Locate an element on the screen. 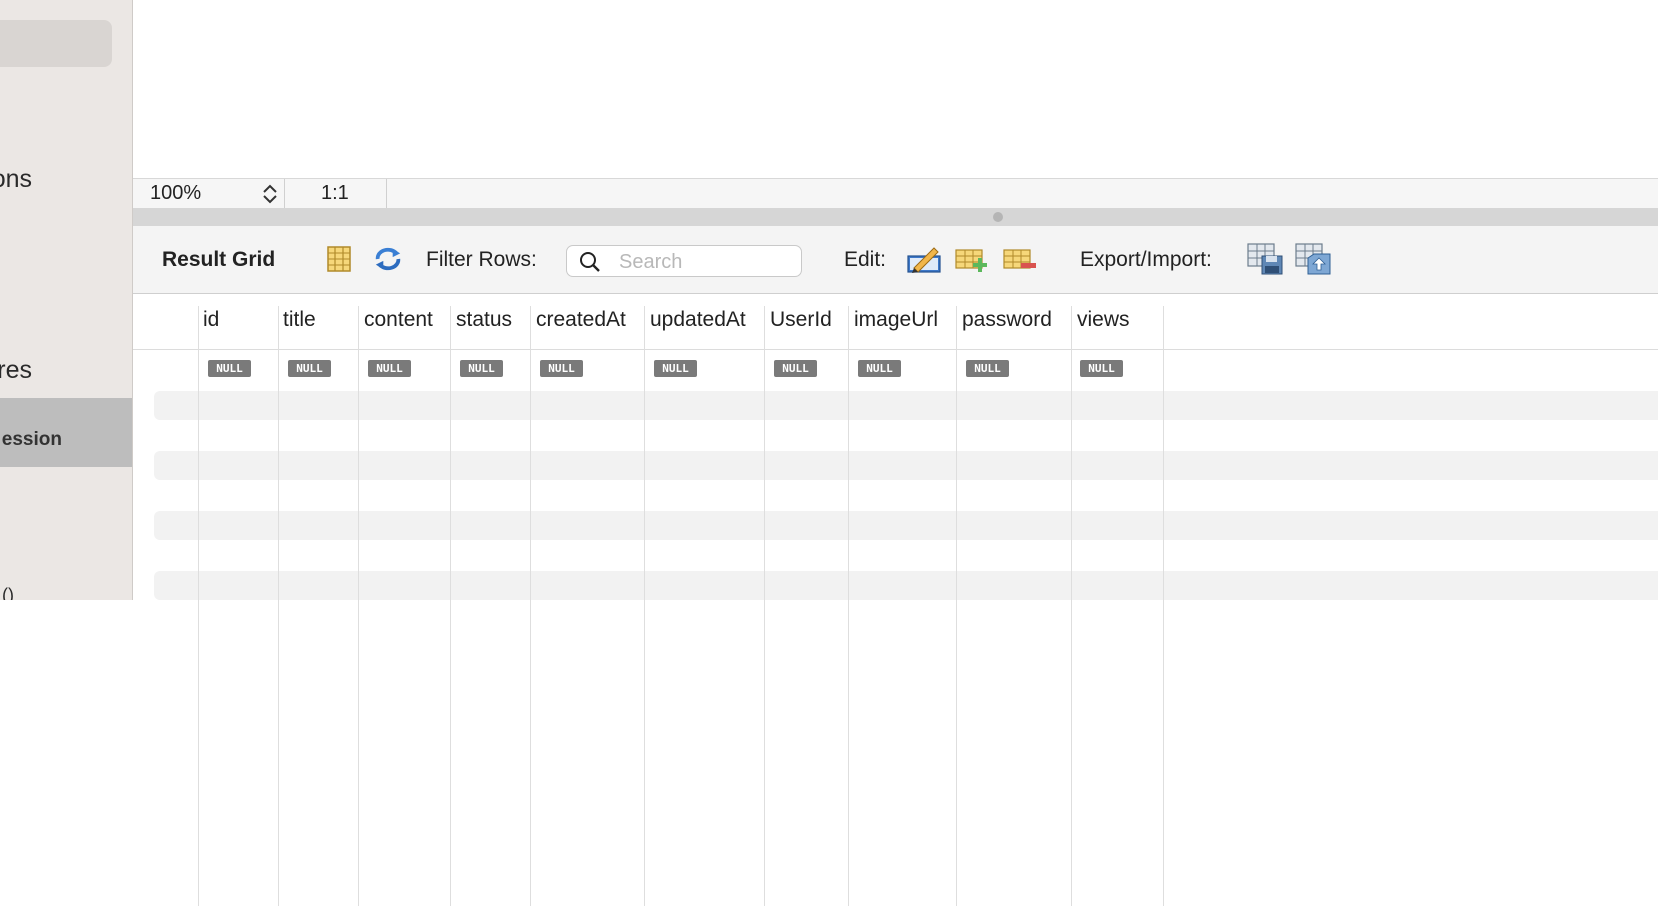 The width and height of the screenshot is (1658, 906). column-header-id: id is located at coordinates (211, 320).